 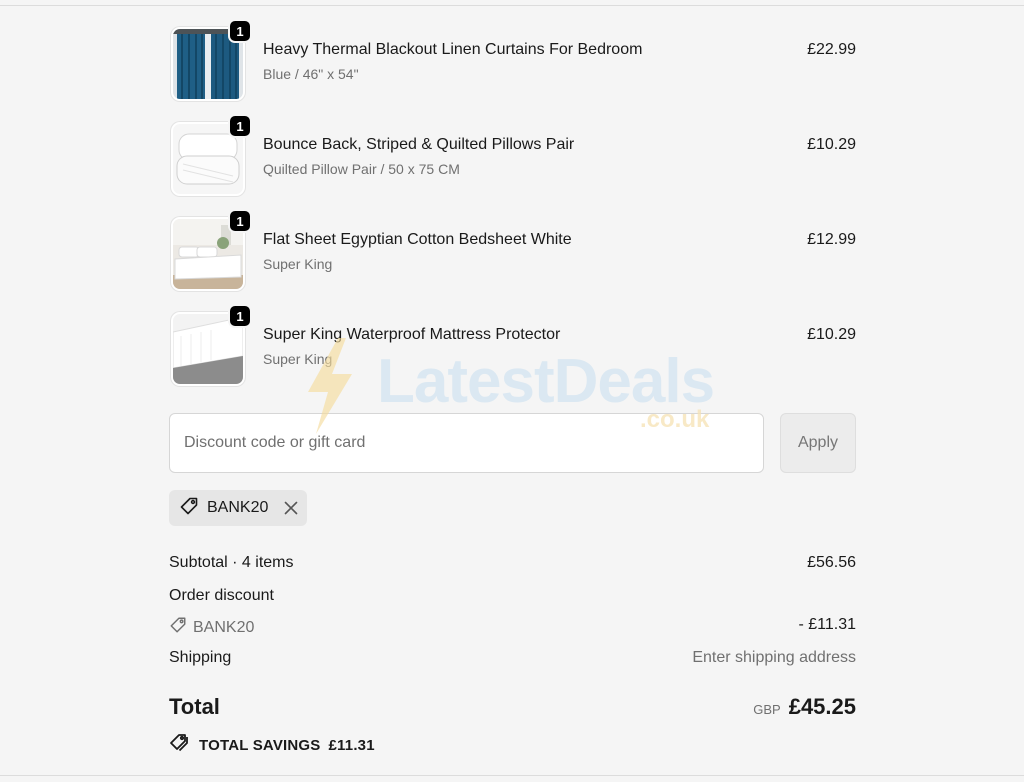 What do you see at coordinates (774, 657) in the screenshot?
I see `shipping-value: Enter shipping address` at bounding box center [774, 657].